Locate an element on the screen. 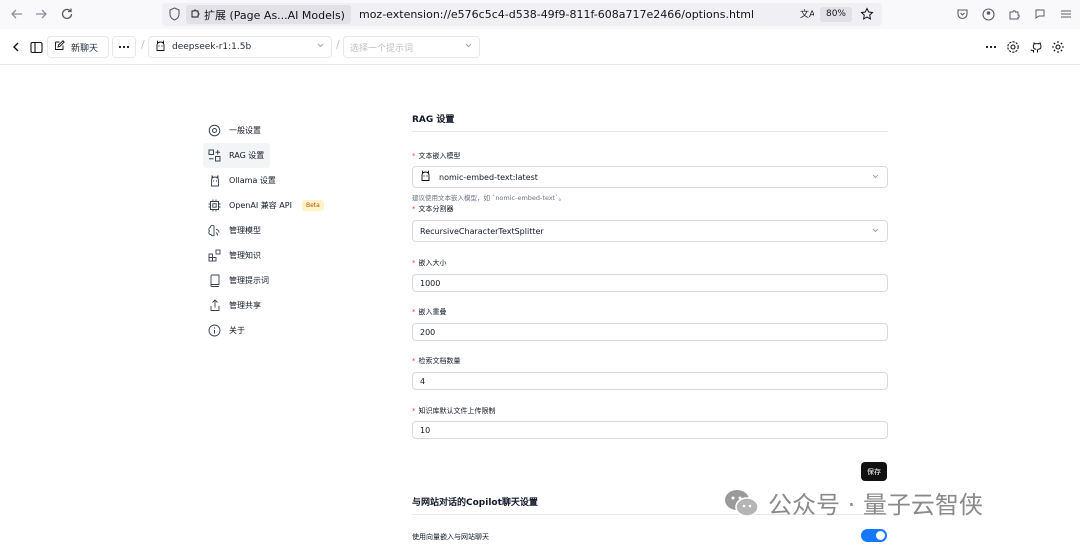  sidebar-item-knowledge: 管理知识 is located at coordinates (278, 255).